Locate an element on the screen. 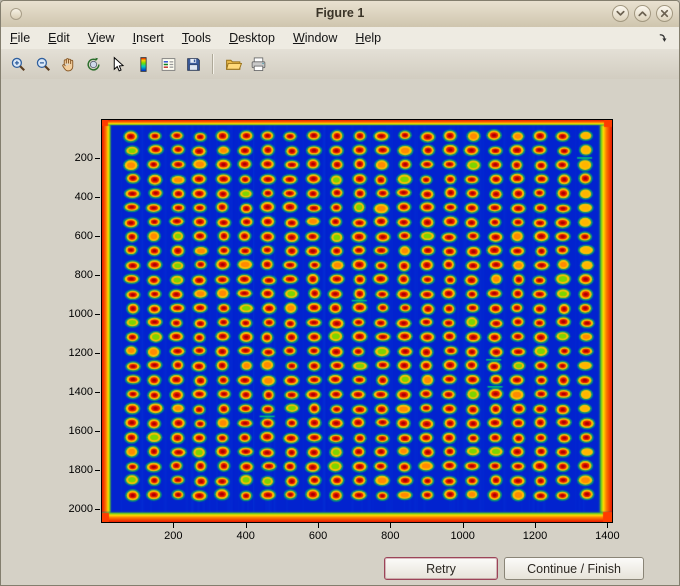 The image size is (680, 586). chevron-up-icon is located at coordinates (642, 14).